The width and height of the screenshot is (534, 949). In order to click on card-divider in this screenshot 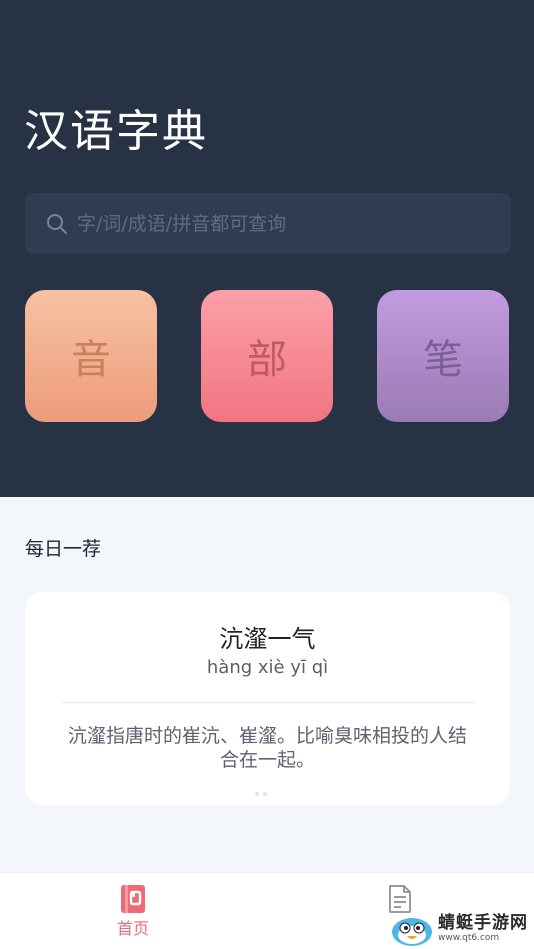, I will do `click(267, 702)`.